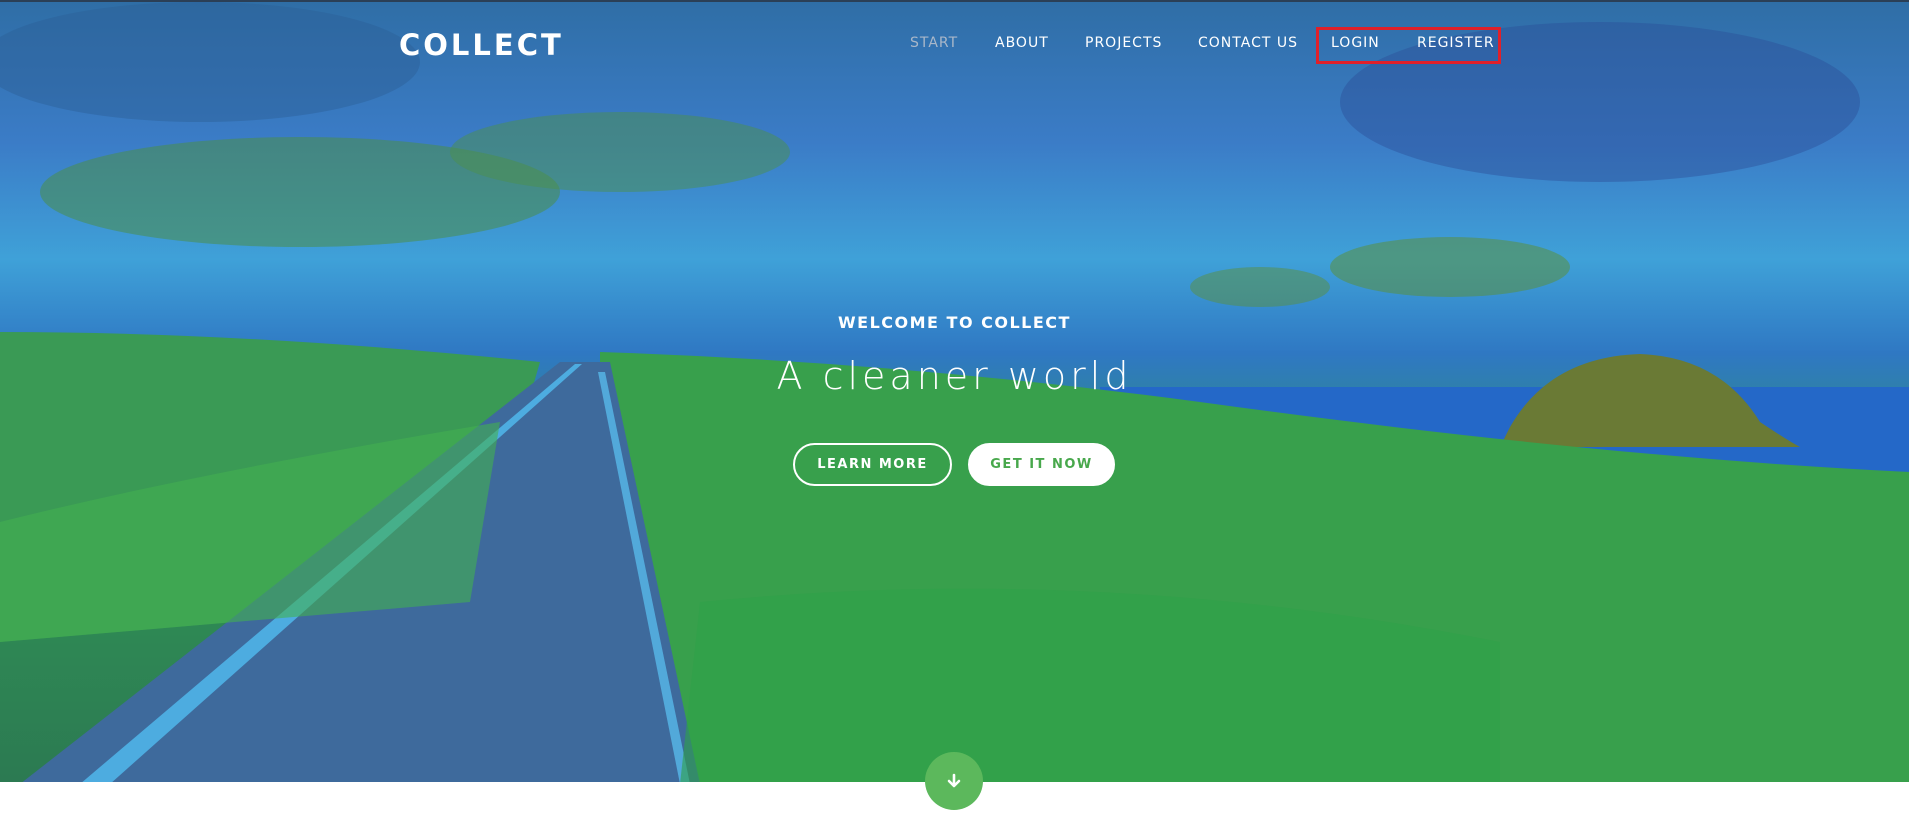  I want to click on hero-headline: A cleaner world, so click(954, 376).